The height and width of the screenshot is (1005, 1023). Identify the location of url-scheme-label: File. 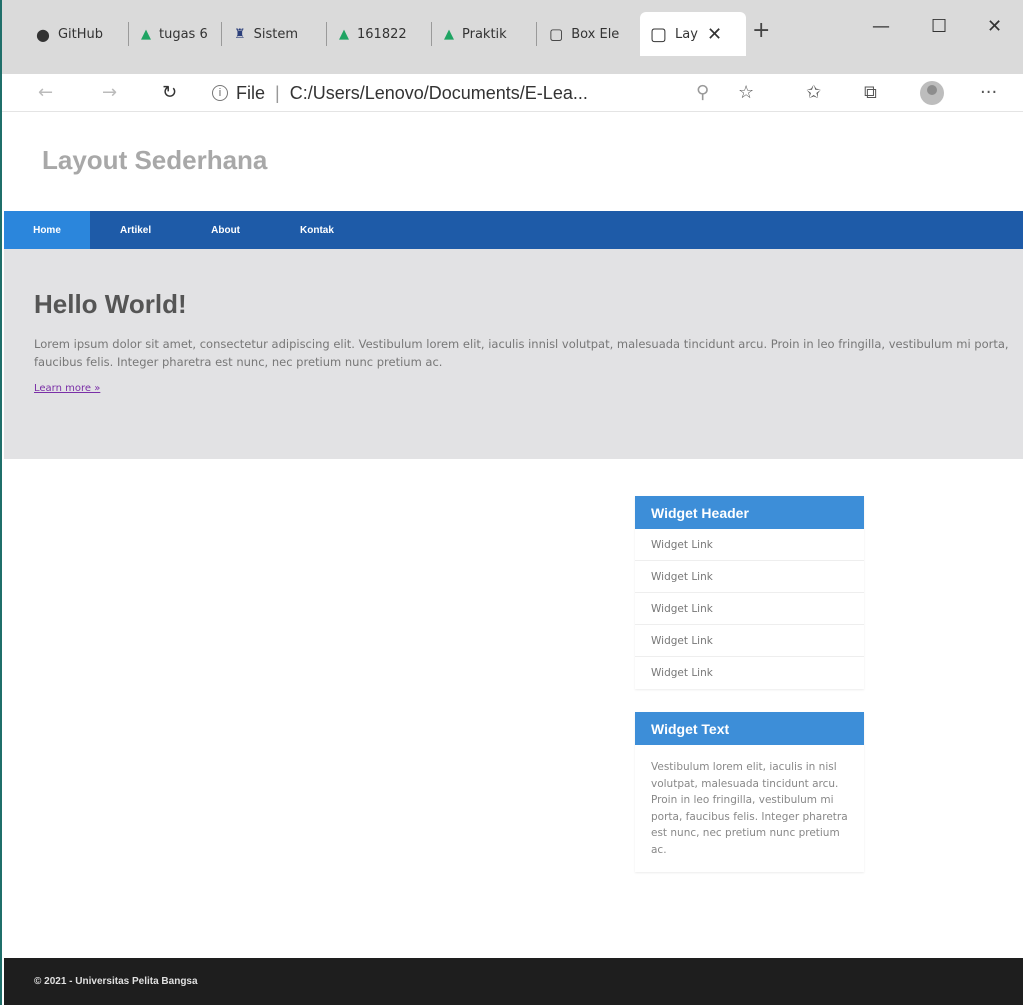
(251, 92).